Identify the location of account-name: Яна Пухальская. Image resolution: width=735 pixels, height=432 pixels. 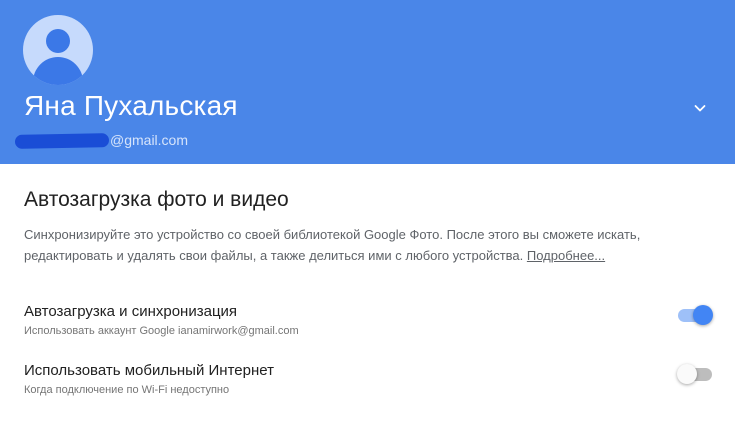
(131, 105).